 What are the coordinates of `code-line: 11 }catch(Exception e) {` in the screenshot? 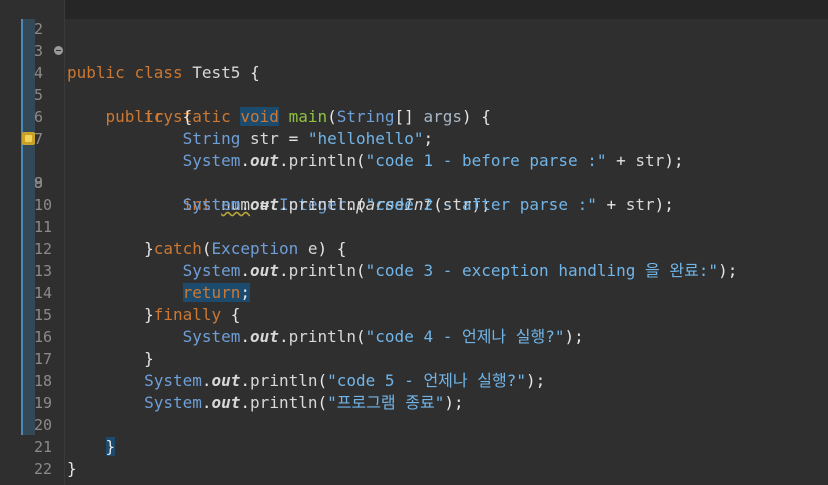 It's located at (414, 226).